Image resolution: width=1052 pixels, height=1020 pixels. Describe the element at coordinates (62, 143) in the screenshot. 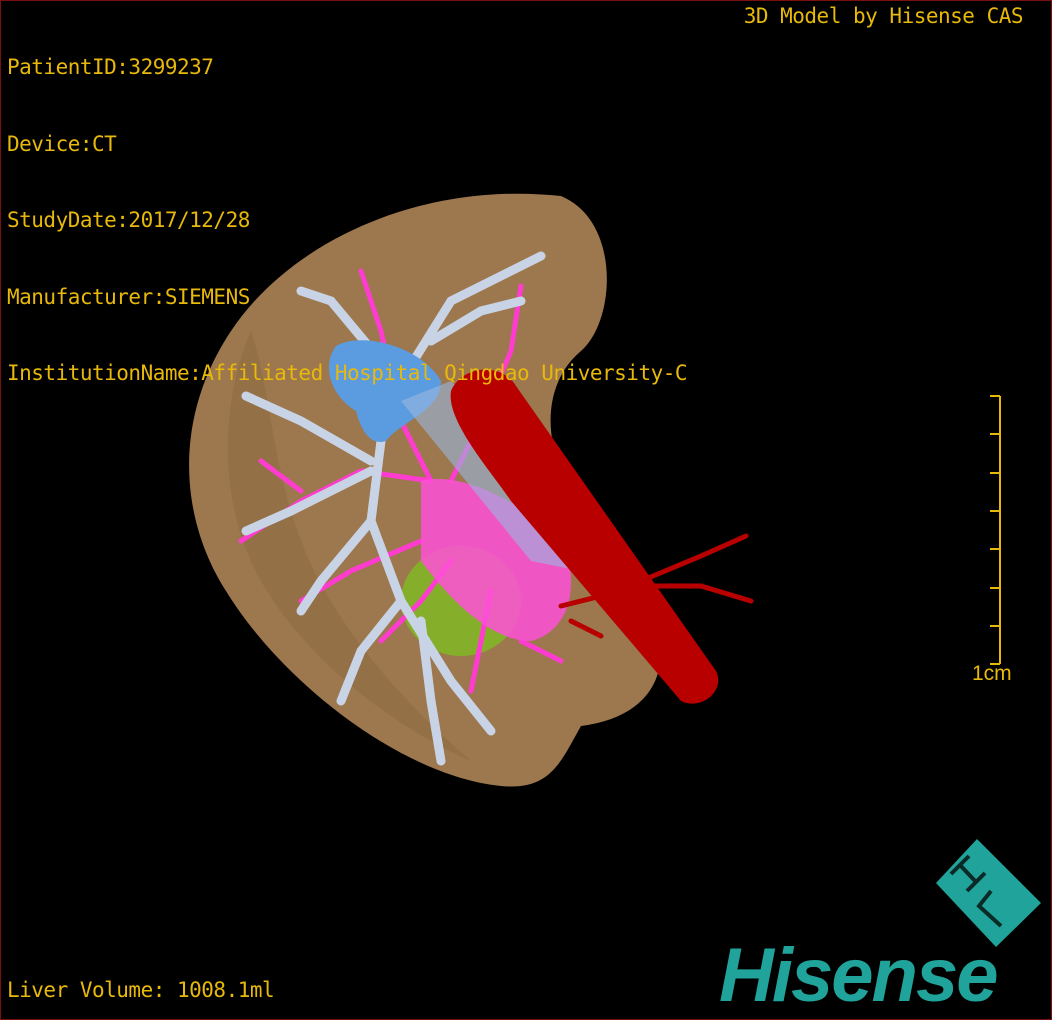

I see `device: Device:CT` at that location.